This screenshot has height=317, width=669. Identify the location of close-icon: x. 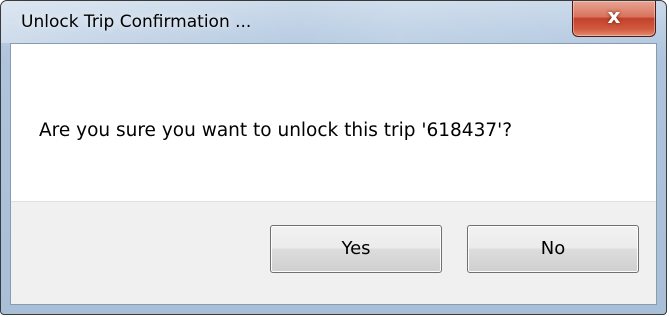
(614, 16).